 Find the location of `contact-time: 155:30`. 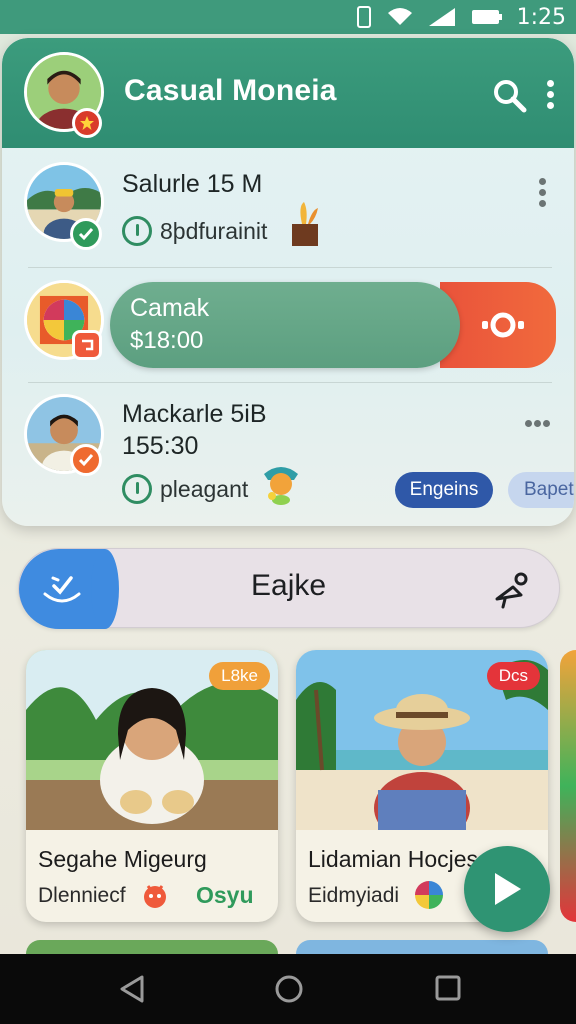

contact-time: 155:30 is located at coordinates (160, 446).